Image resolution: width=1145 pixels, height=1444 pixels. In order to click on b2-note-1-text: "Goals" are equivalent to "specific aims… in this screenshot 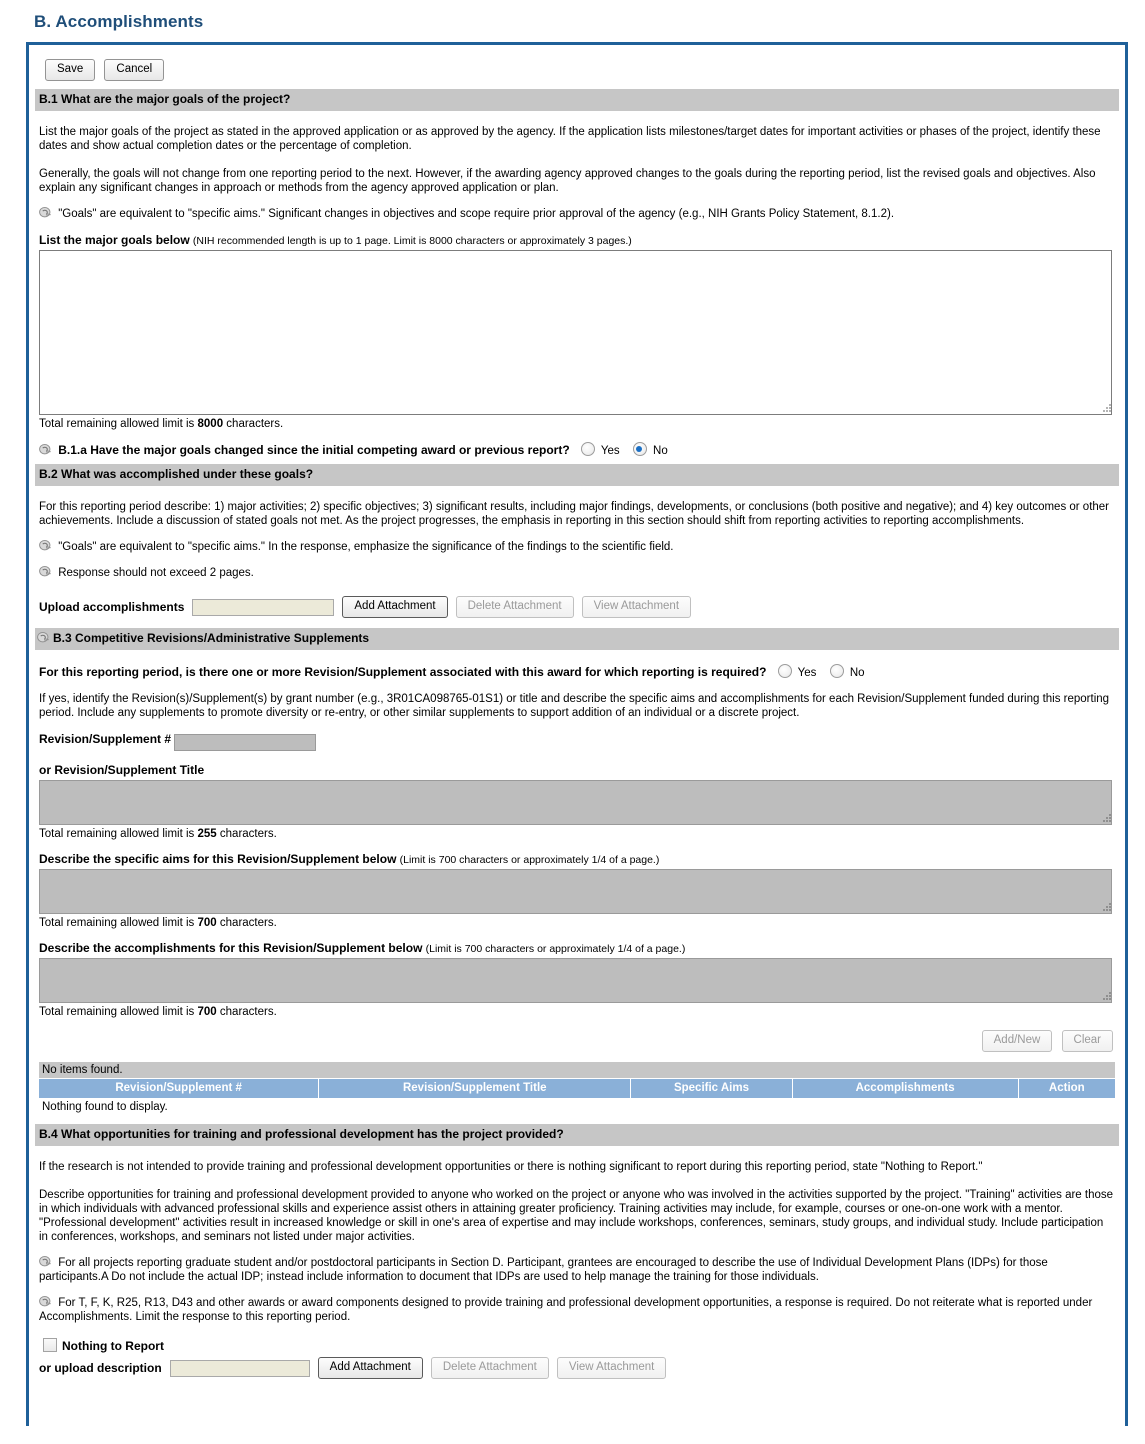, I will do `click(366, 547)`.